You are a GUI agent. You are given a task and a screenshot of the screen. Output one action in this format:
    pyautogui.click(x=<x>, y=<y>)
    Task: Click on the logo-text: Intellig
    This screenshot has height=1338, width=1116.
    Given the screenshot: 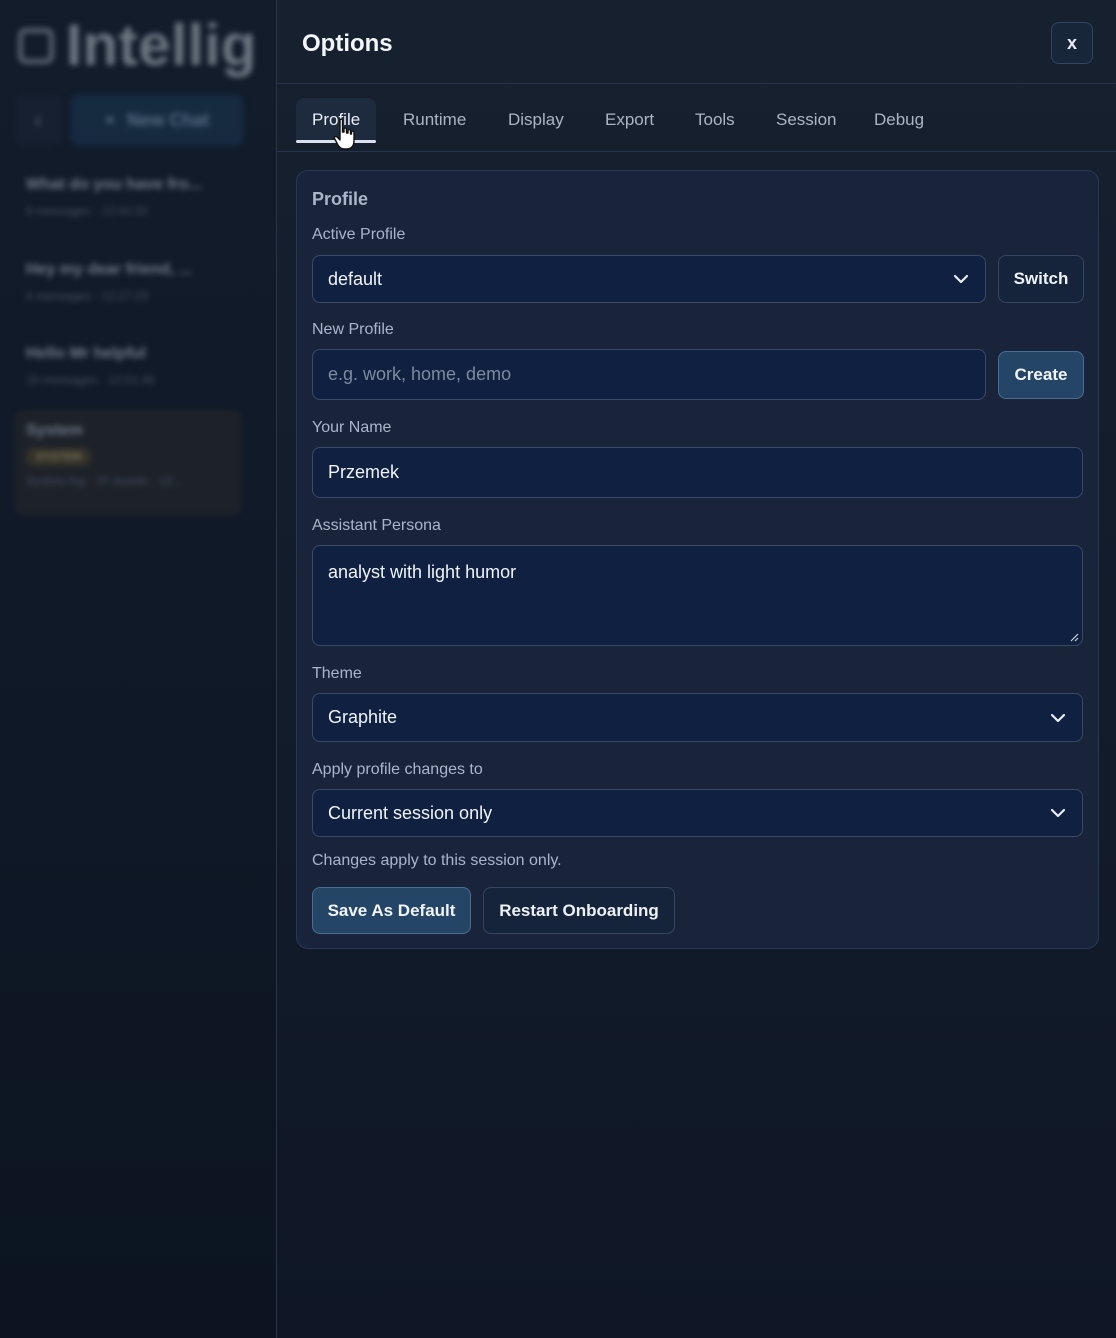 What is the action you would take?
    pyautogui.click(x=161, y=45)
    